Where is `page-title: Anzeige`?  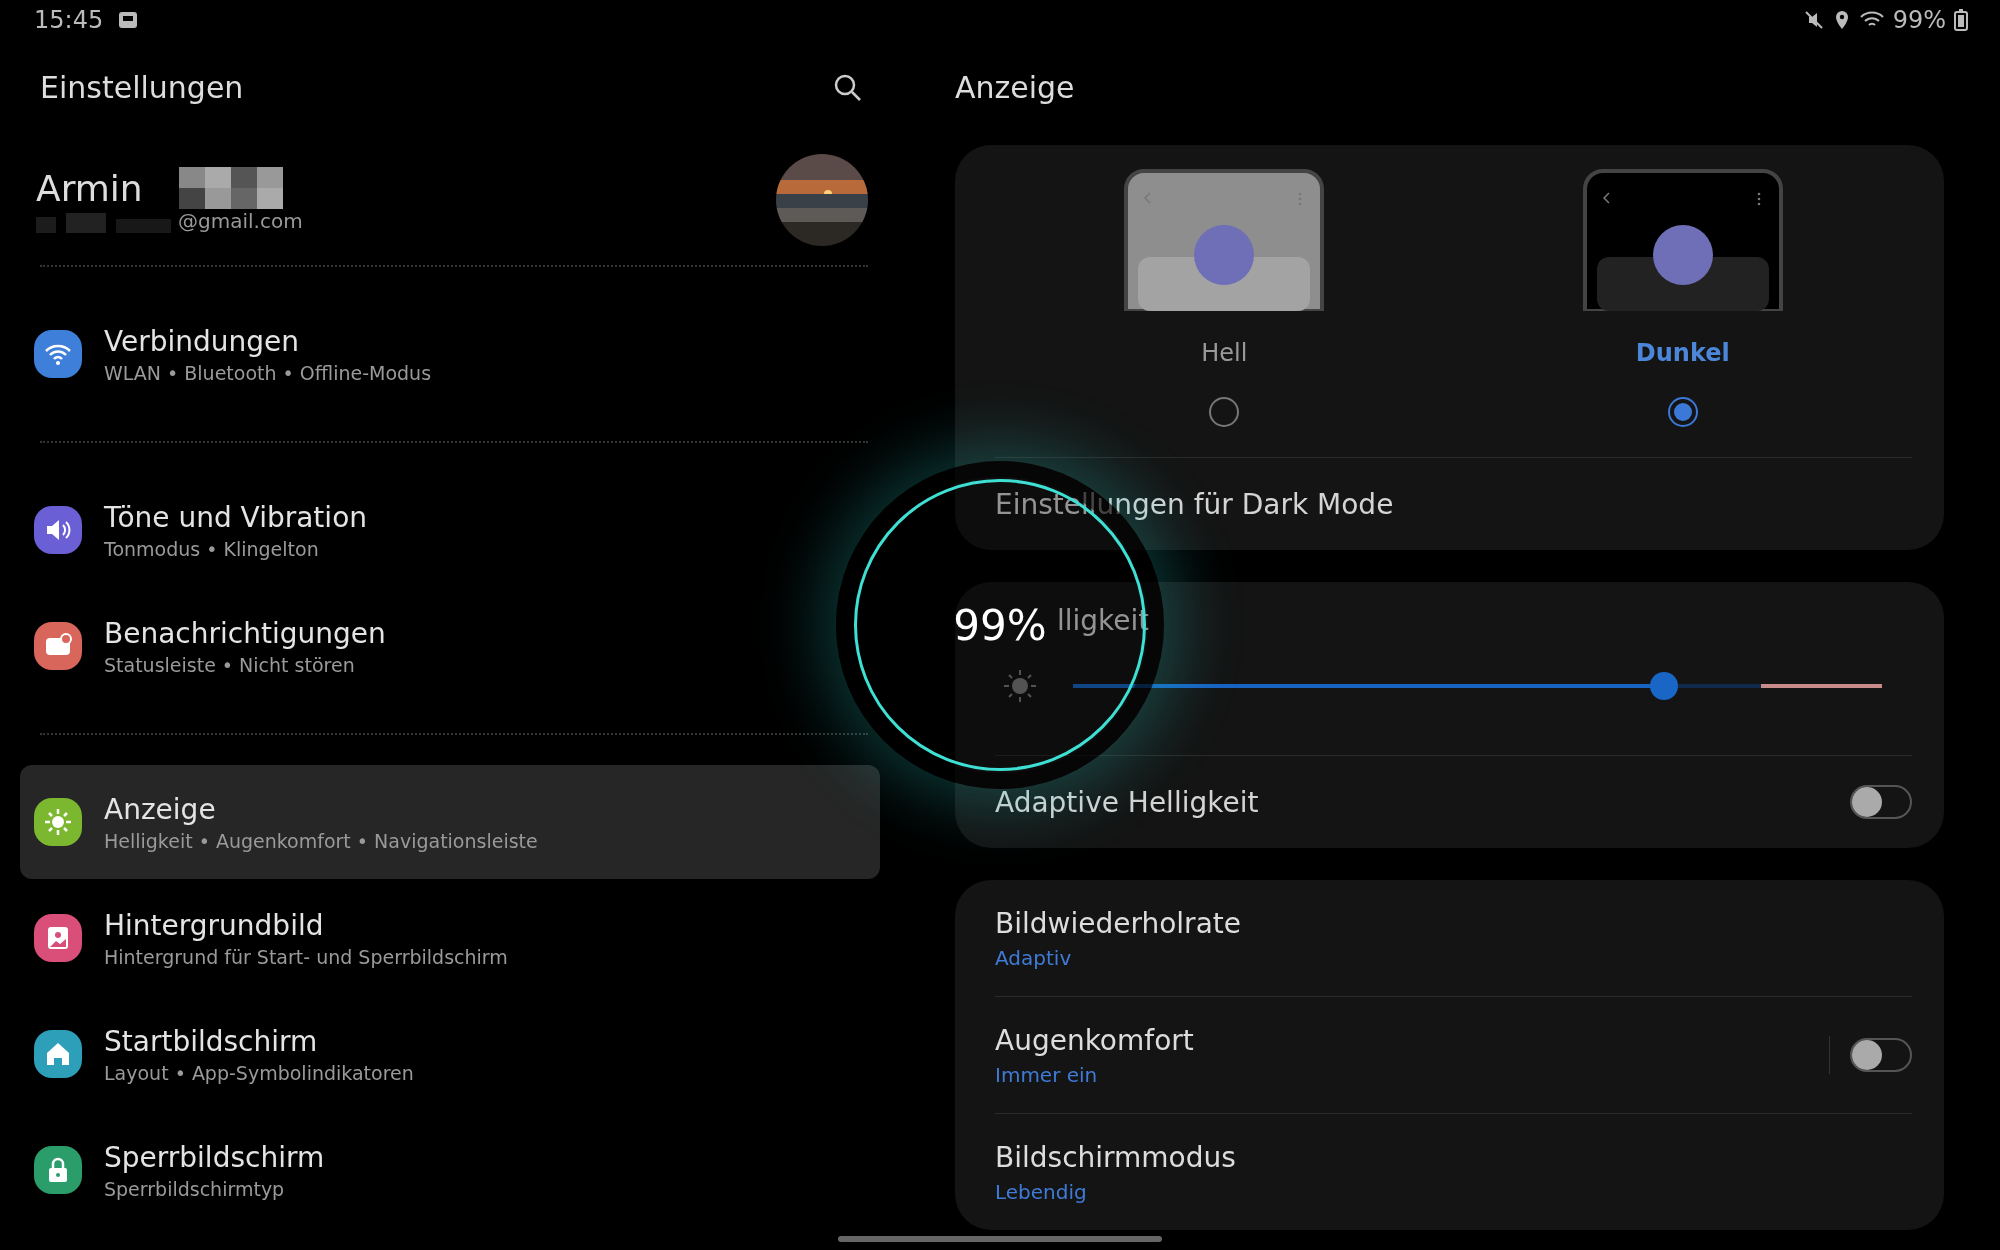 page-title: Anzeige is located at coordinates (1015, 87).